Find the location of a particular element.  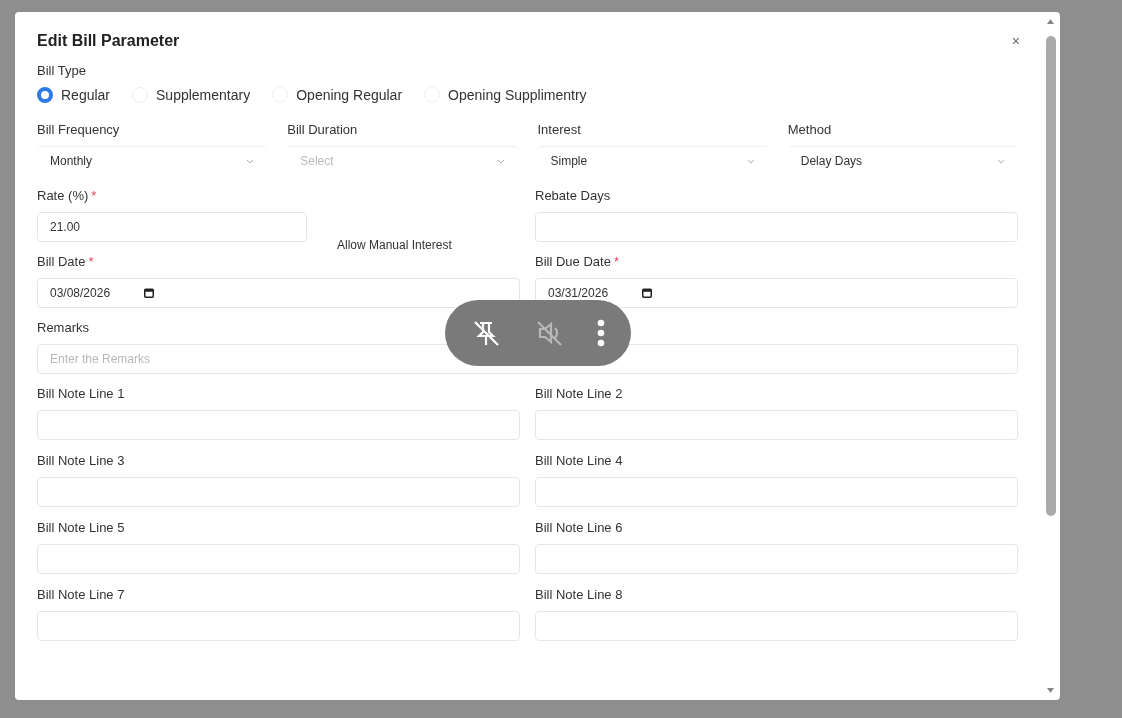

field-label: Bill Type is located at coordinates (61, 70).